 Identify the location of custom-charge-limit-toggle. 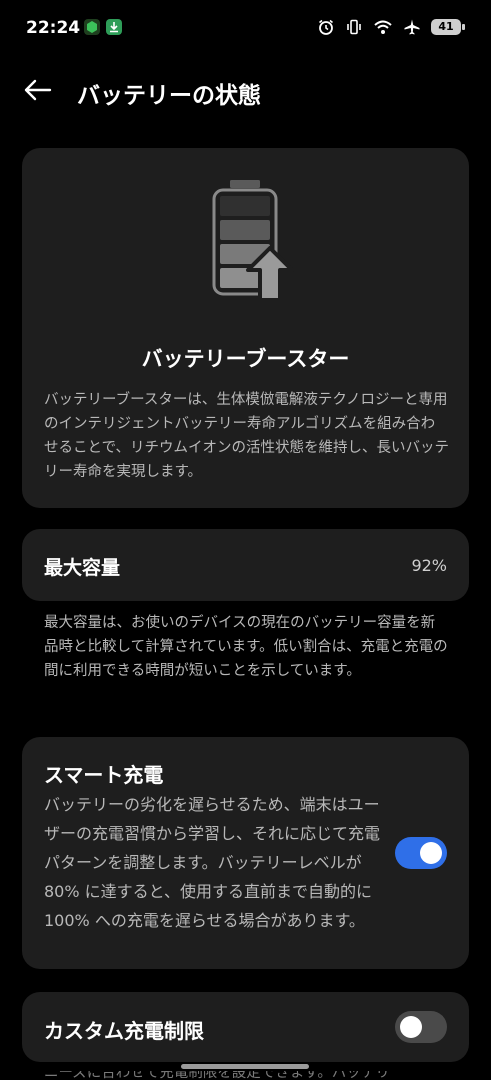
(421, 1027).